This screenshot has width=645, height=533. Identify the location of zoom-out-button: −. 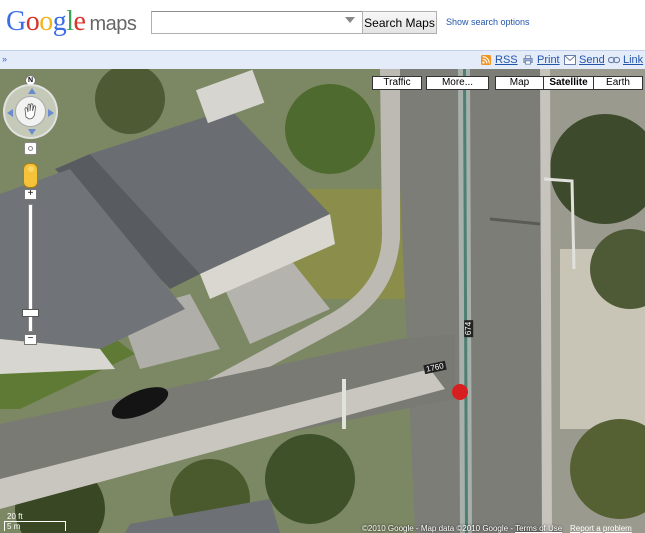
(30, 339).